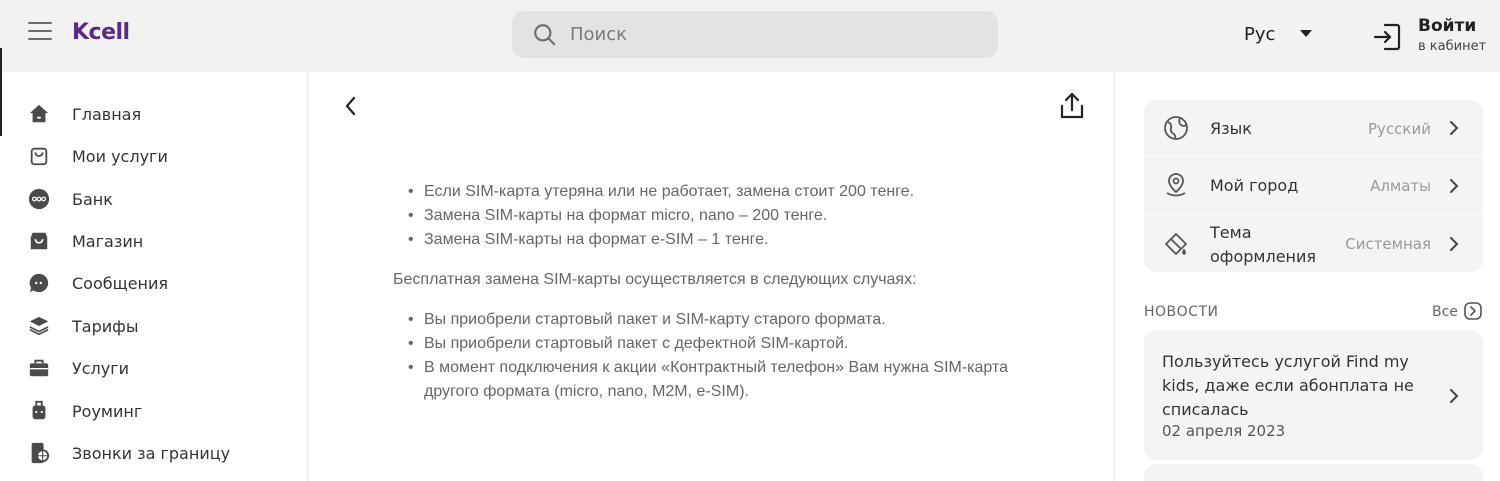  I want to click on sidebar-item-tariffs: Тарифы, so click(83, 326).